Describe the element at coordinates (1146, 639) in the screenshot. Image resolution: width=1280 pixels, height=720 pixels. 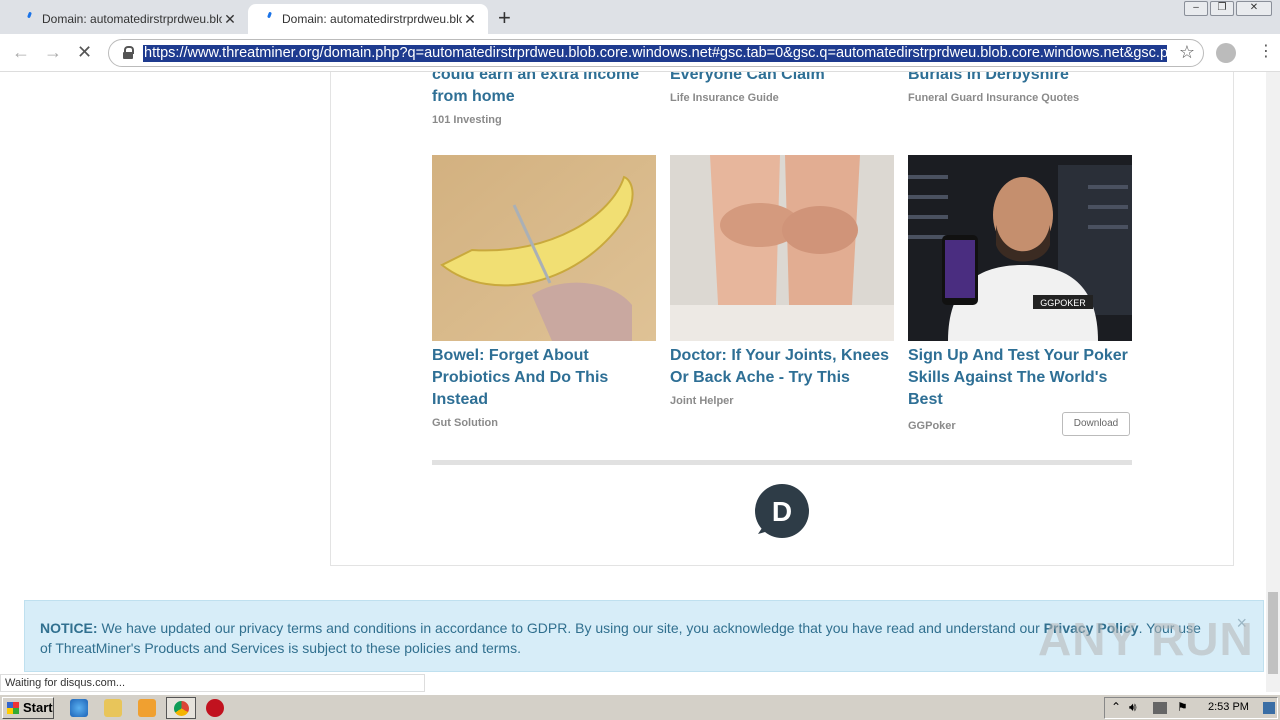
I see `anyrun-watermark: ANY RUN` at that location.